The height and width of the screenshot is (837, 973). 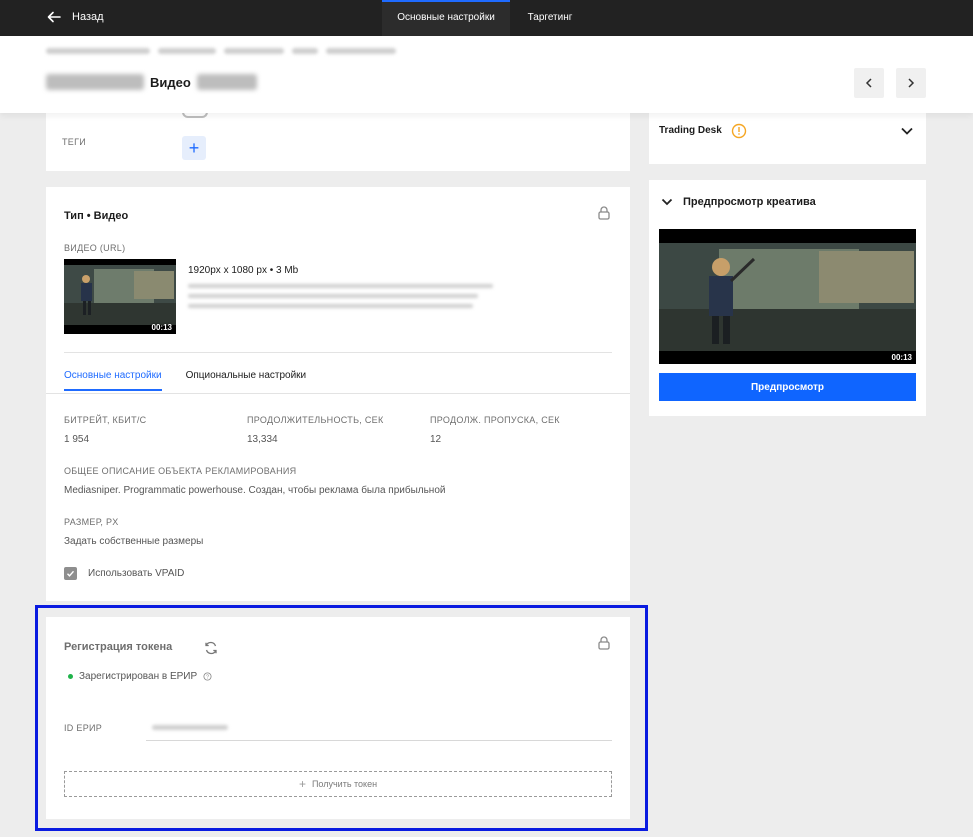 I want to click on description-label: ОБЩЕЕ ОПИСАНИЕ ОБЪЕКТА РЕКЛАМИРОВАНИЯ, so click(x=180, y=471).